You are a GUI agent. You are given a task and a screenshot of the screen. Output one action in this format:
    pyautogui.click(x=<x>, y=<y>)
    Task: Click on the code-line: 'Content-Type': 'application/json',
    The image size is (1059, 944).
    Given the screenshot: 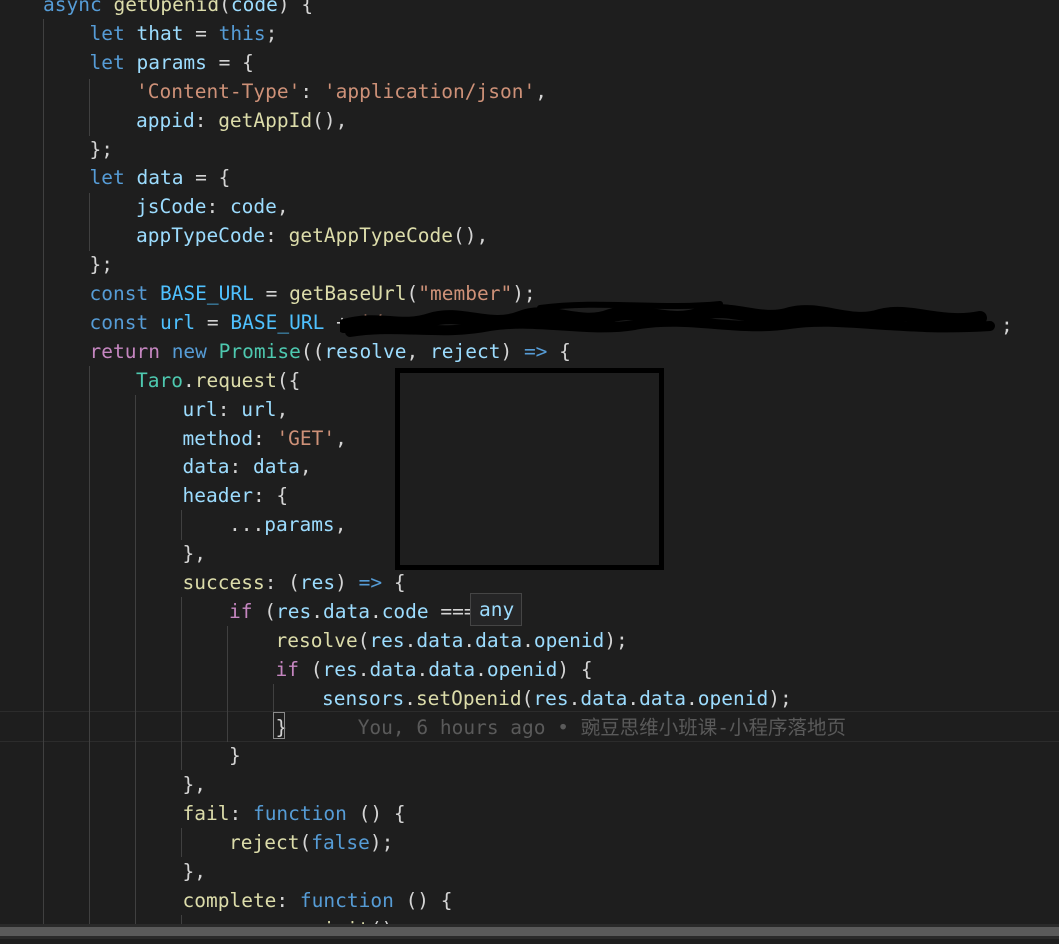 What is the action you would take?
    pyautogui.click(x=341, y=91)
    